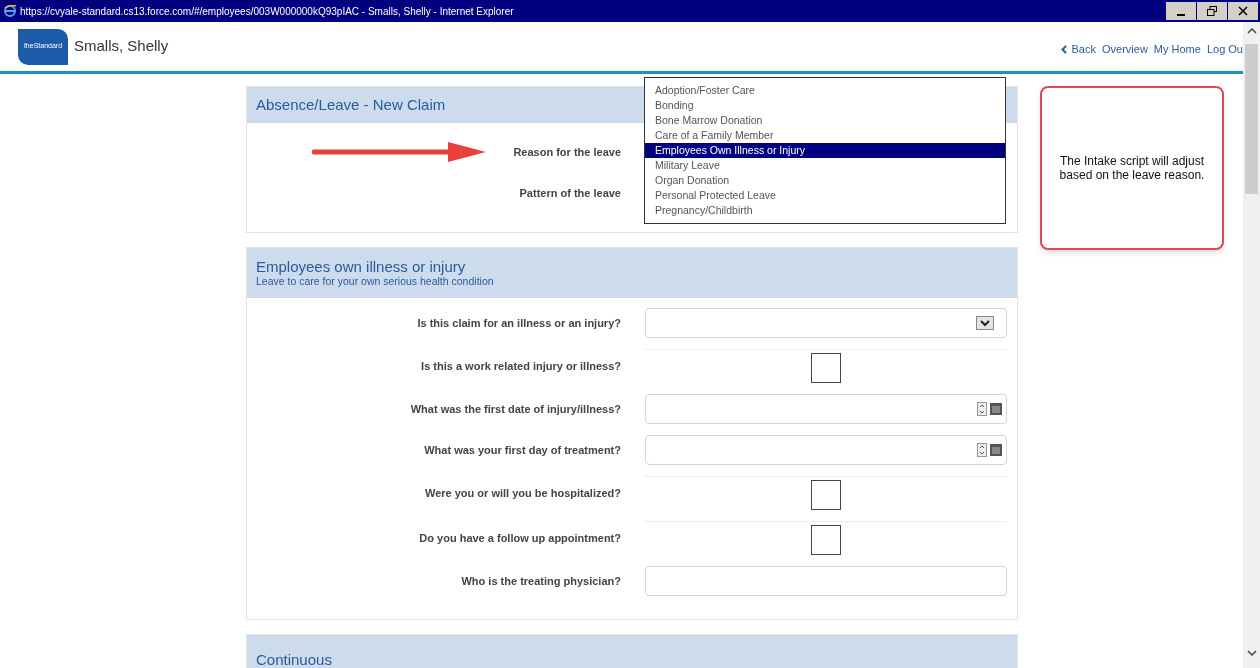 Image resolution: width=1260 pixels, height=668 pixels. What do you see at coordinates (361, 267) in the screenshot?
I see `section-title: Employees own illness or injury` at bounding box center [361, 267].